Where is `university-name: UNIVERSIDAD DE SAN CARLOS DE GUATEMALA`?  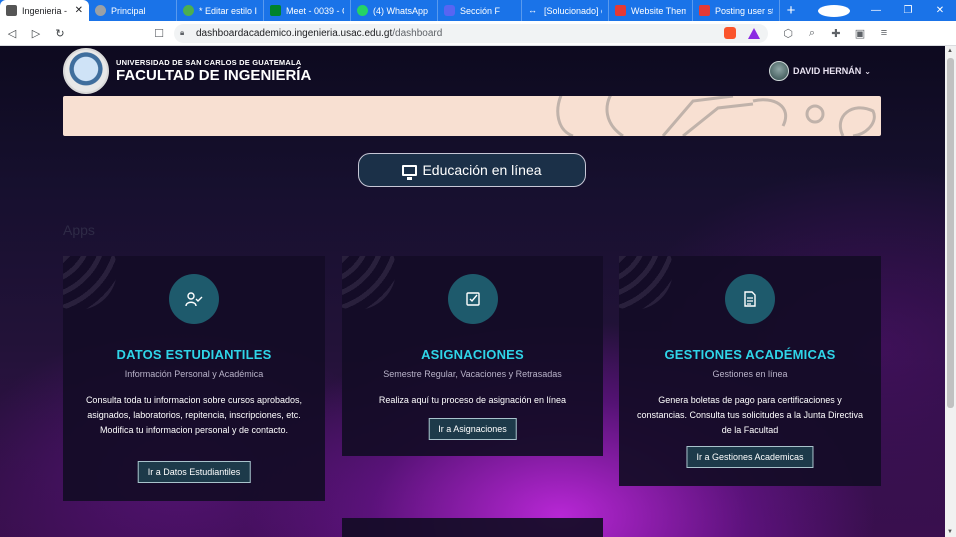 university-name: UNIVERSIDAD DE SAN CARLOS DE GUATEMALA is located at coordinates (209, 62).